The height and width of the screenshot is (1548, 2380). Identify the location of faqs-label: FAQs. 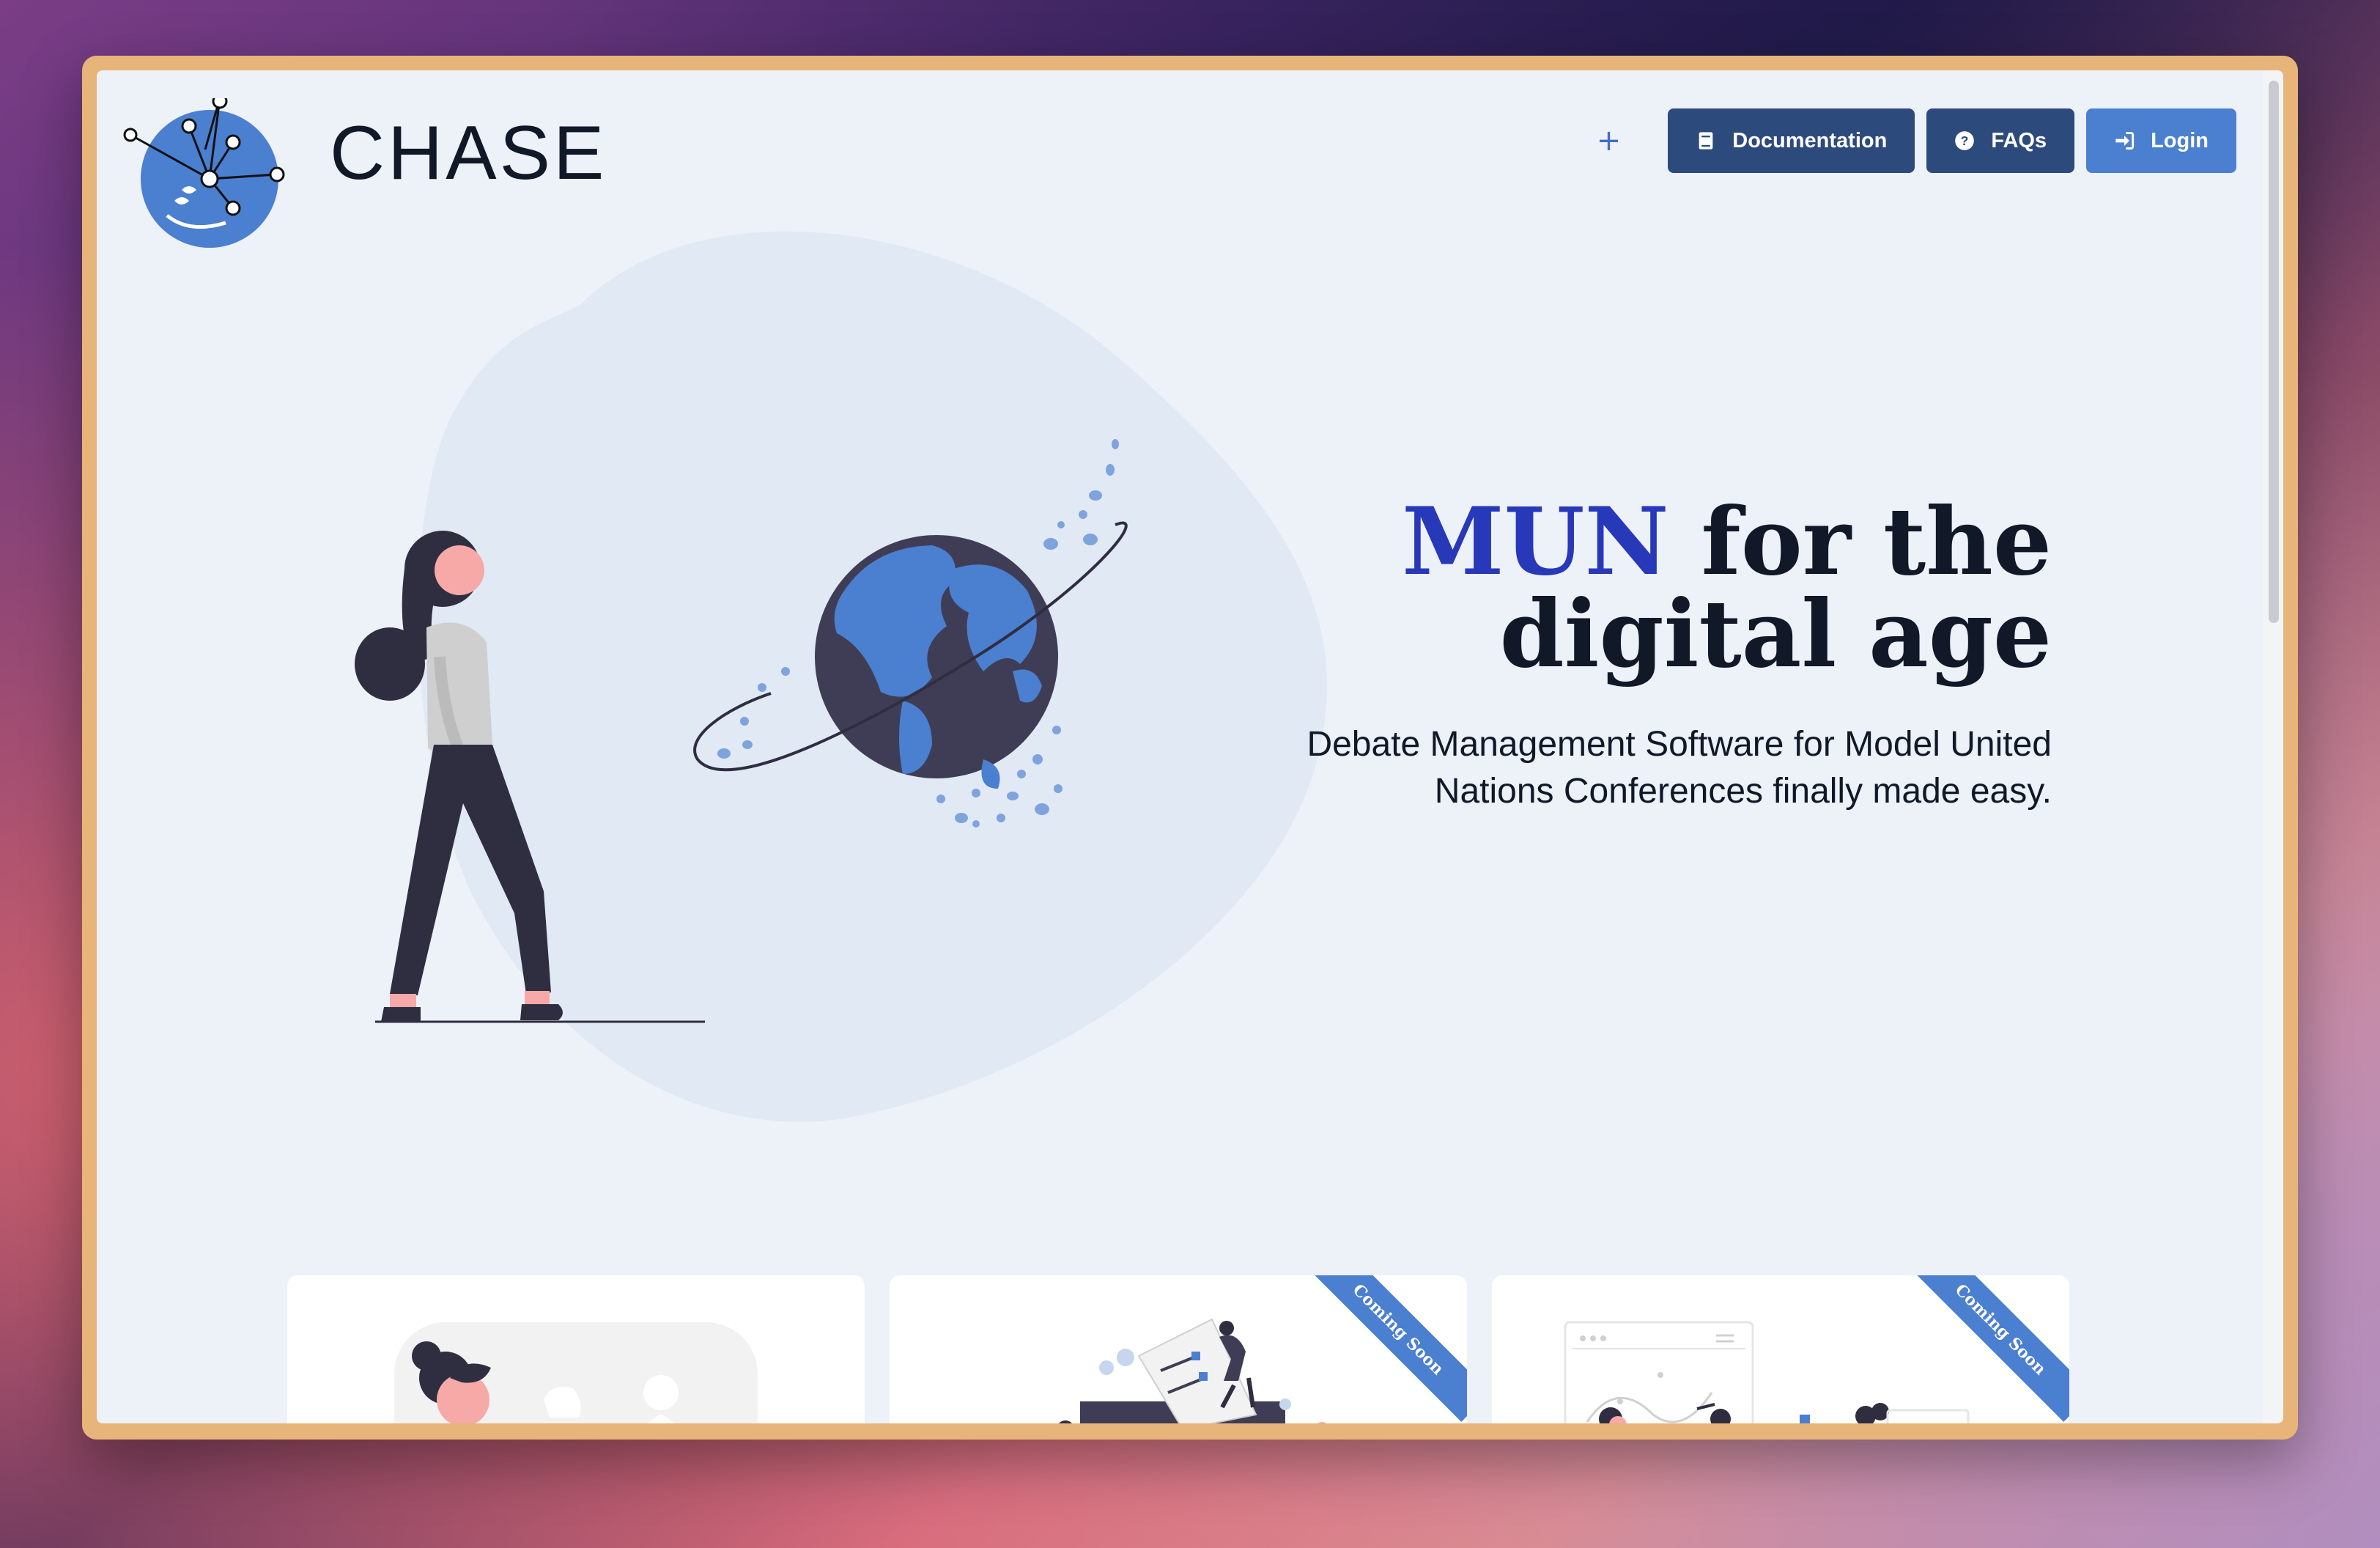
(2019, 140).